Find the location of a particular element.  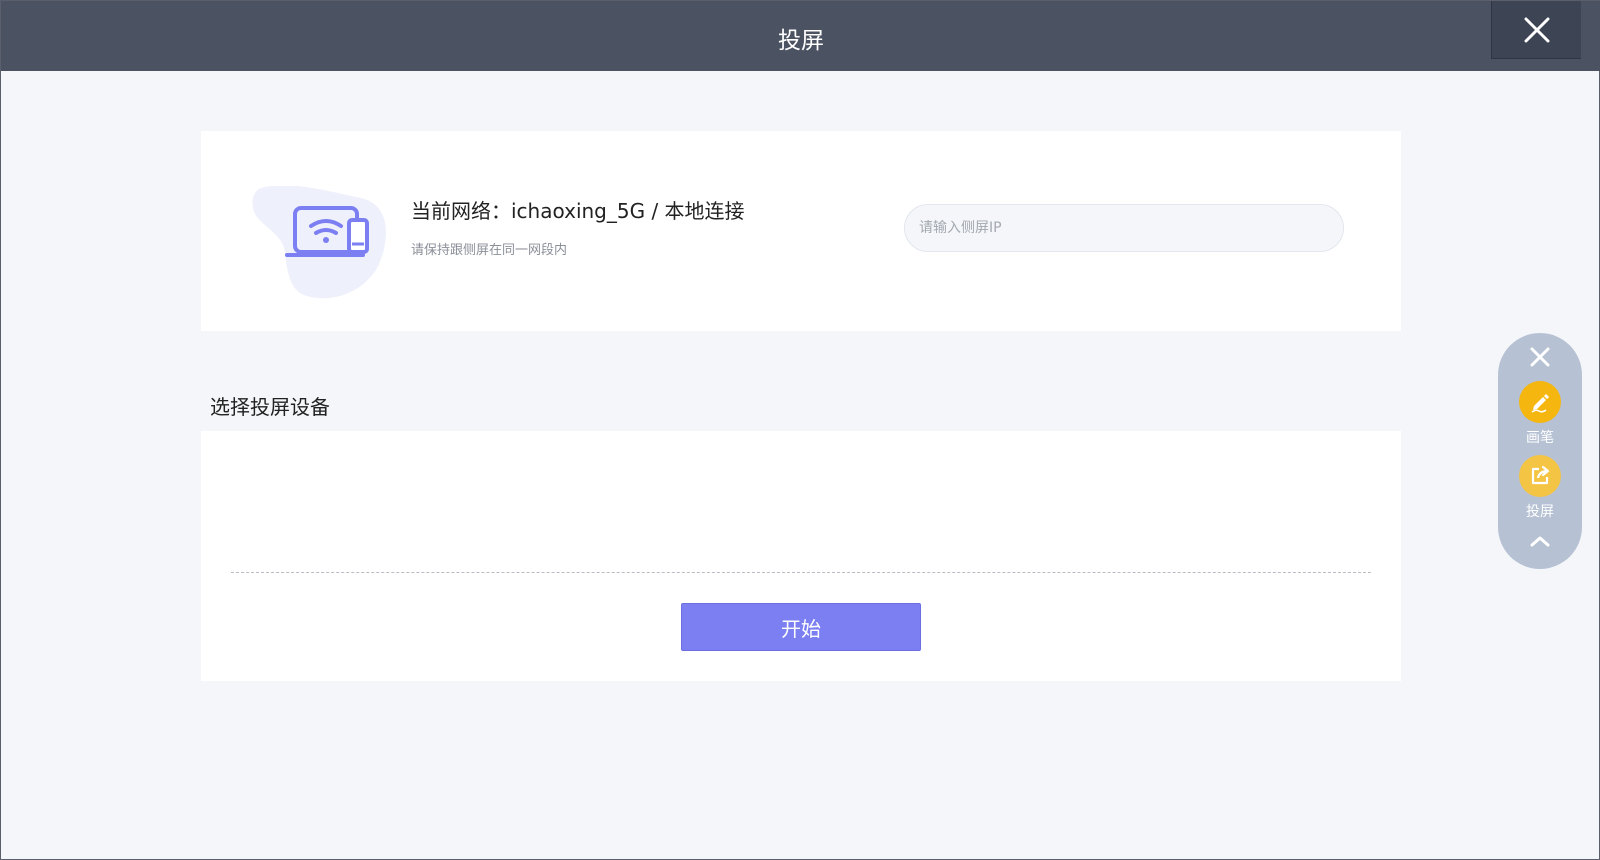

toolbar-close-button is located at coordinates (1540, 357).